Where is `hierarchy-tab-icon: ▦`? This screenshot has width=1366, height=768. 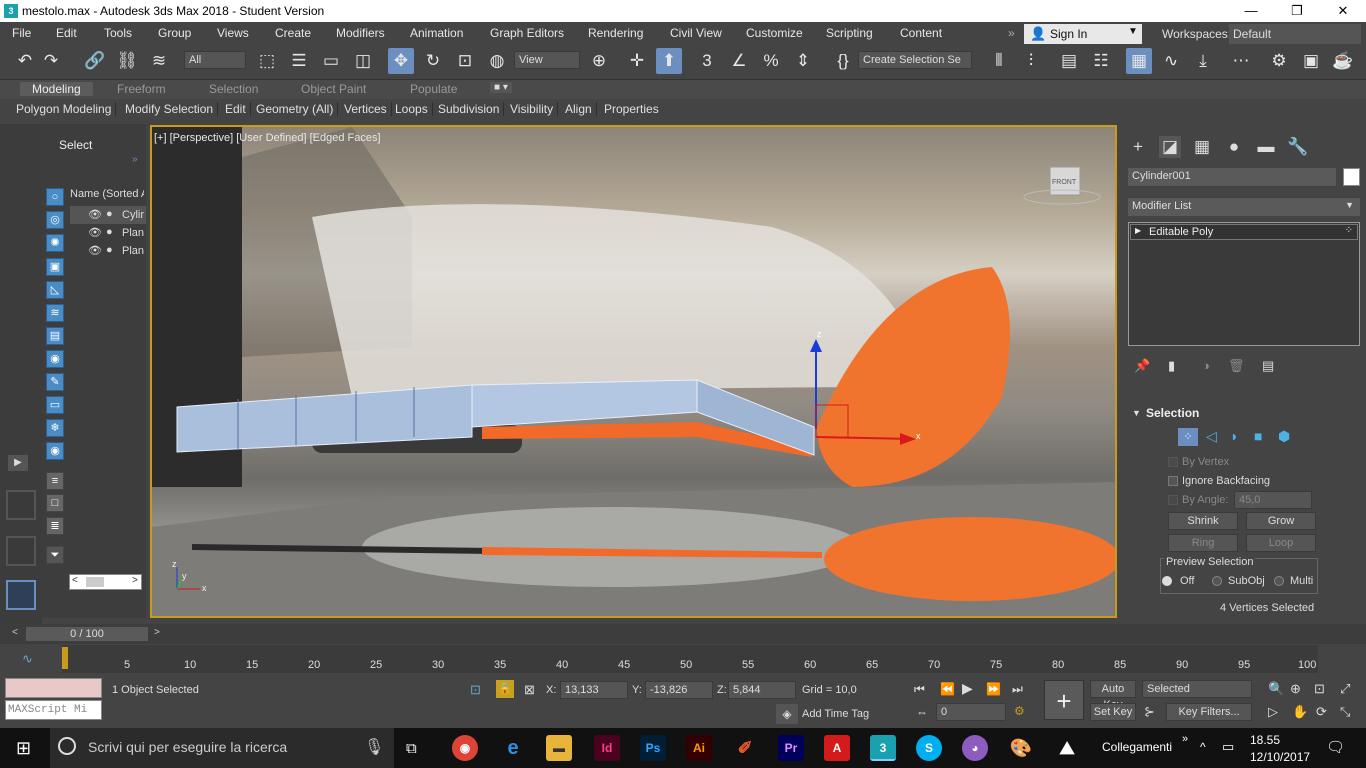
hierarchy-tab-icon: ▦ is located at coordinates (1202, 147).